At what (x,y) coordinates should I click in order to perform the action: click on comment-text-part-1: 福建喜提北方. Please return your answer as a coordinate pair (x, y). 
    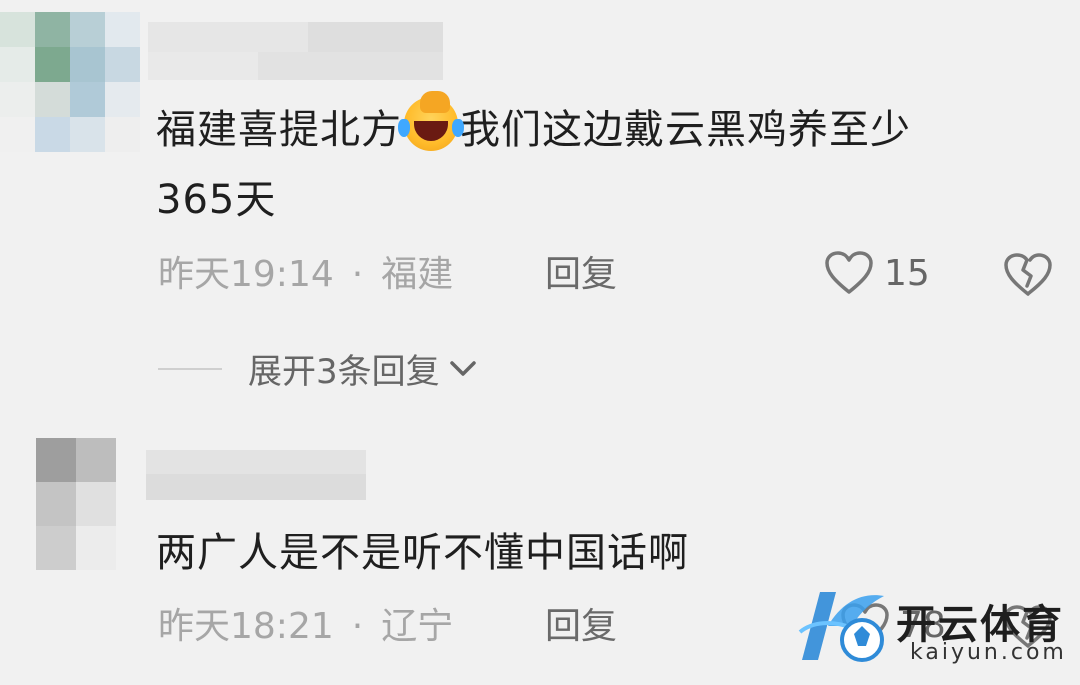
    Looking at the image, I should click on (279, 130).